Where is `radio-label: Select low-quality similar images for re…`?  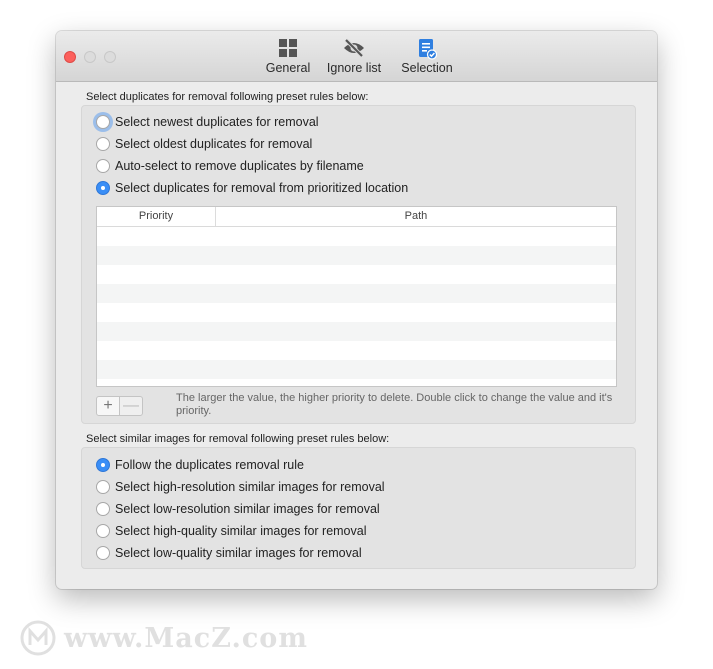 radio-label: Select low-quality similar images for re… is located at coordinates (238, 553).